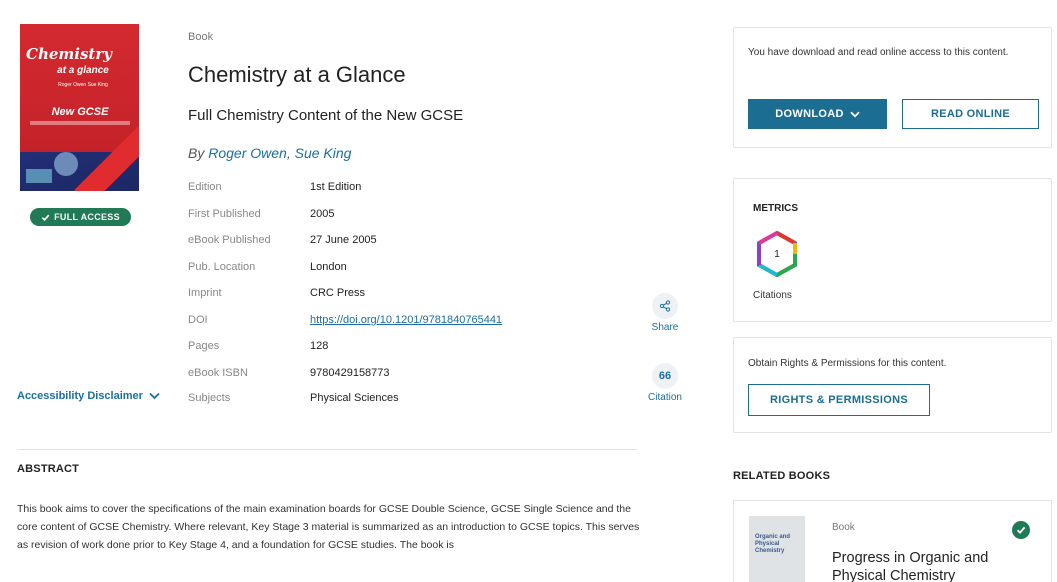 Image resolution: width=1057 pixels, height=582 pixels. I want to click on share-icon, so click(665, 306).